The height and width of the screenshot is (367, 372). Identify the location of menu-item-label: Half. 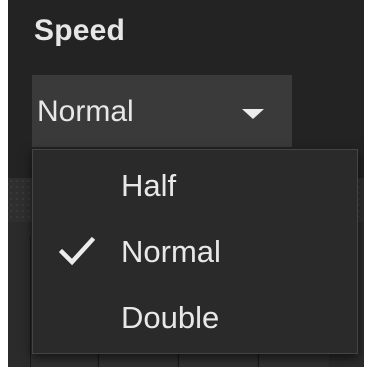
(149, 185).